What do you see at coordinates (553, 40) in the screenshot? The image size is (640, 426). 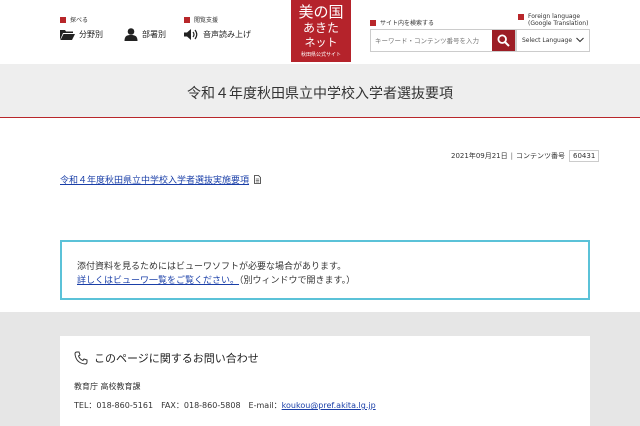 I see `language-select: Select Language` at bounding box center [553, 40].